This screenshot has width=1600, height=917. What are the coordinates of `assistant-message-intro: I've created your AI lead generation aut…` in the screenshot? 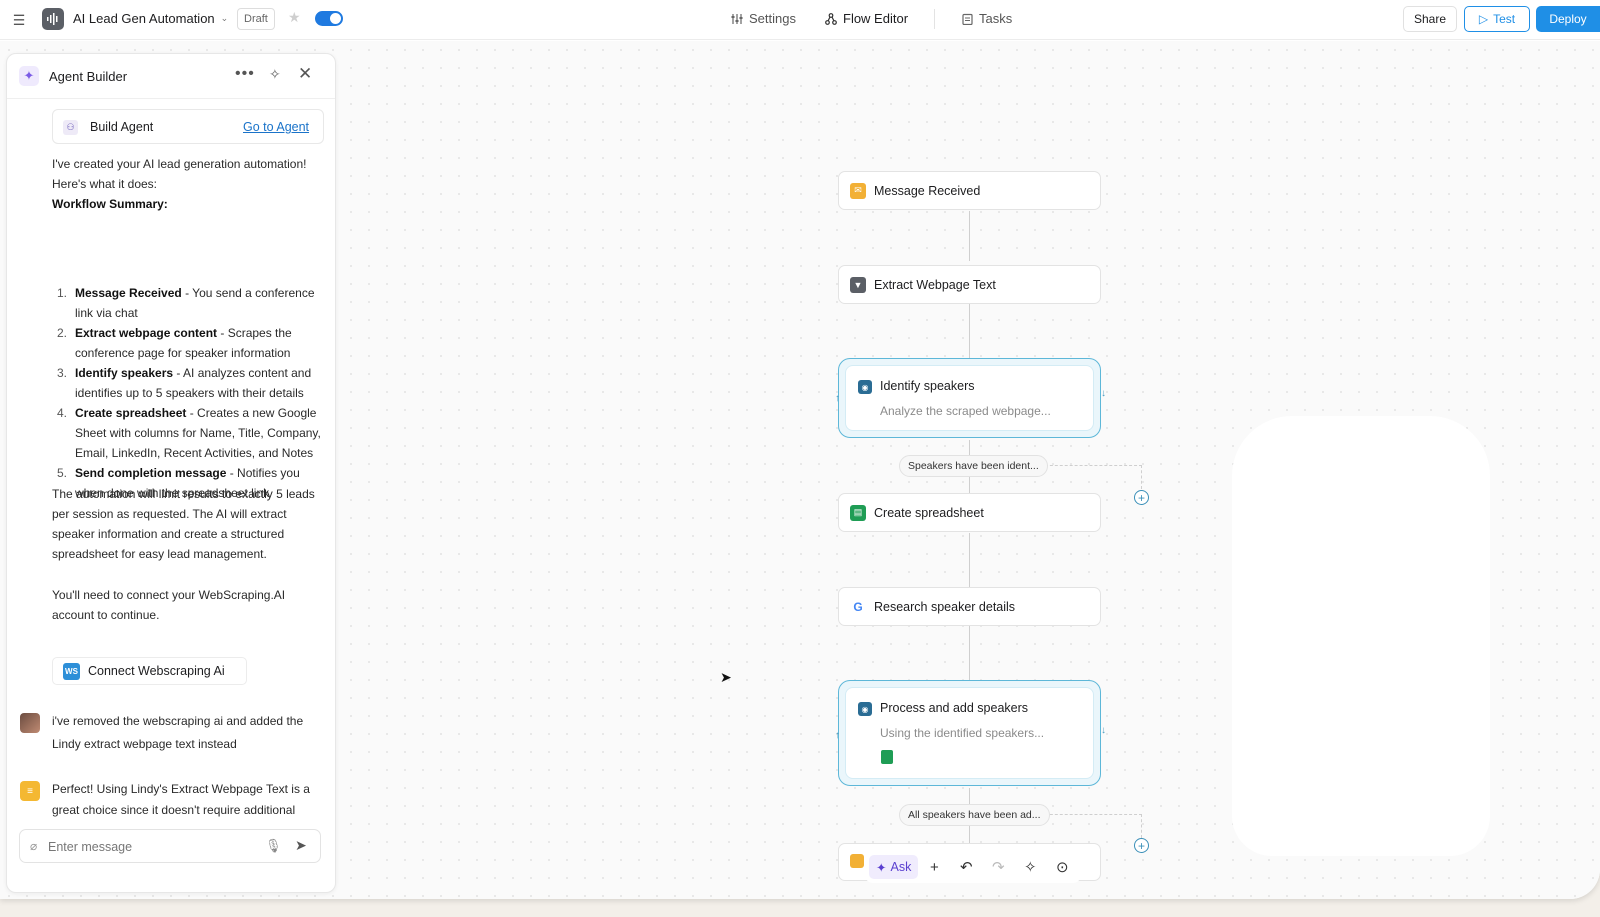 It's located at (188, 184).